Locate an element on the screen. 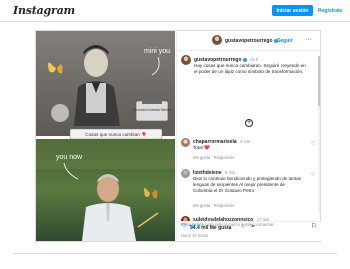  caption-time: 15 h is located at coordinates (254, 59).